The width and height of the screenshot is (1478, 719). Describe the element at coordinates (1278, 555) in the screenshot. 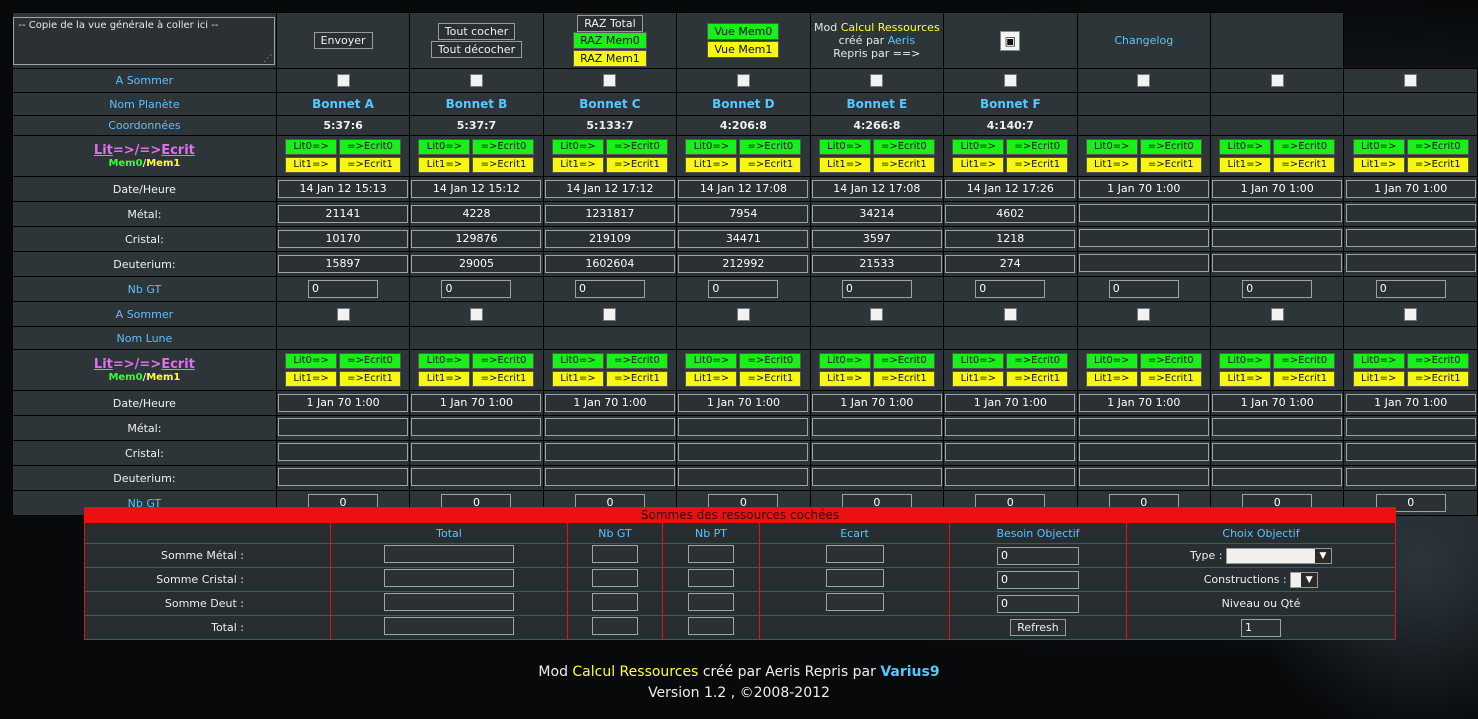

I see `type-select: ▼` at that location.